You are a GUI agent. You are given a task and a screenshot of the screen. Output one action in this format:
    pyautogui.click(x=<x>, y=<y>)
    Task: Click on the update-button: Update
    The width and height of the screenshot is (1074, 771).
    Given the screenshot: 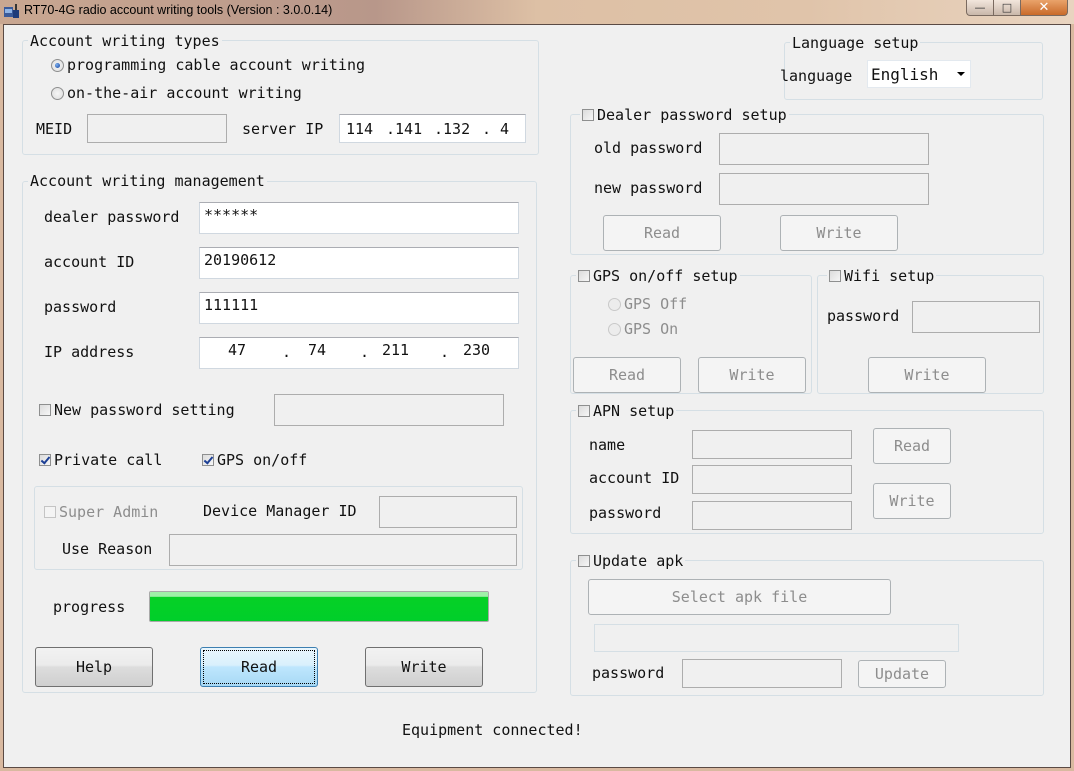 What is the action you would take?
    pyautogui.click(x=902, y=674)
    